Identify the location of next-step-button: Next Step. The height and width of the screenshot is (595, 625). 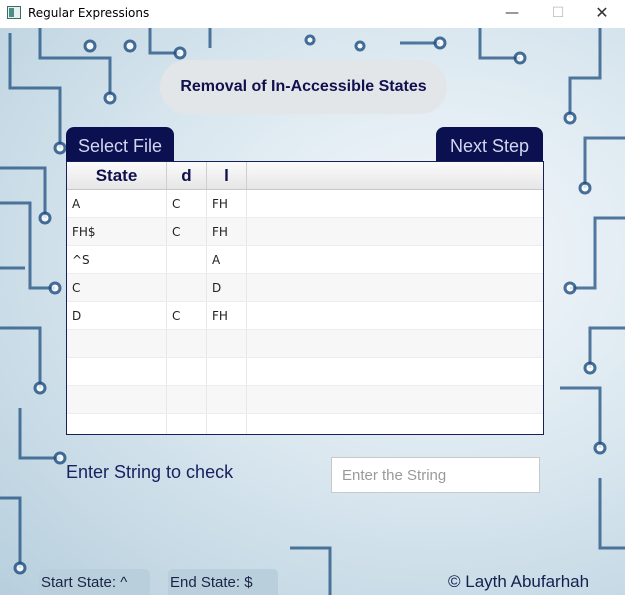
(489, 146).